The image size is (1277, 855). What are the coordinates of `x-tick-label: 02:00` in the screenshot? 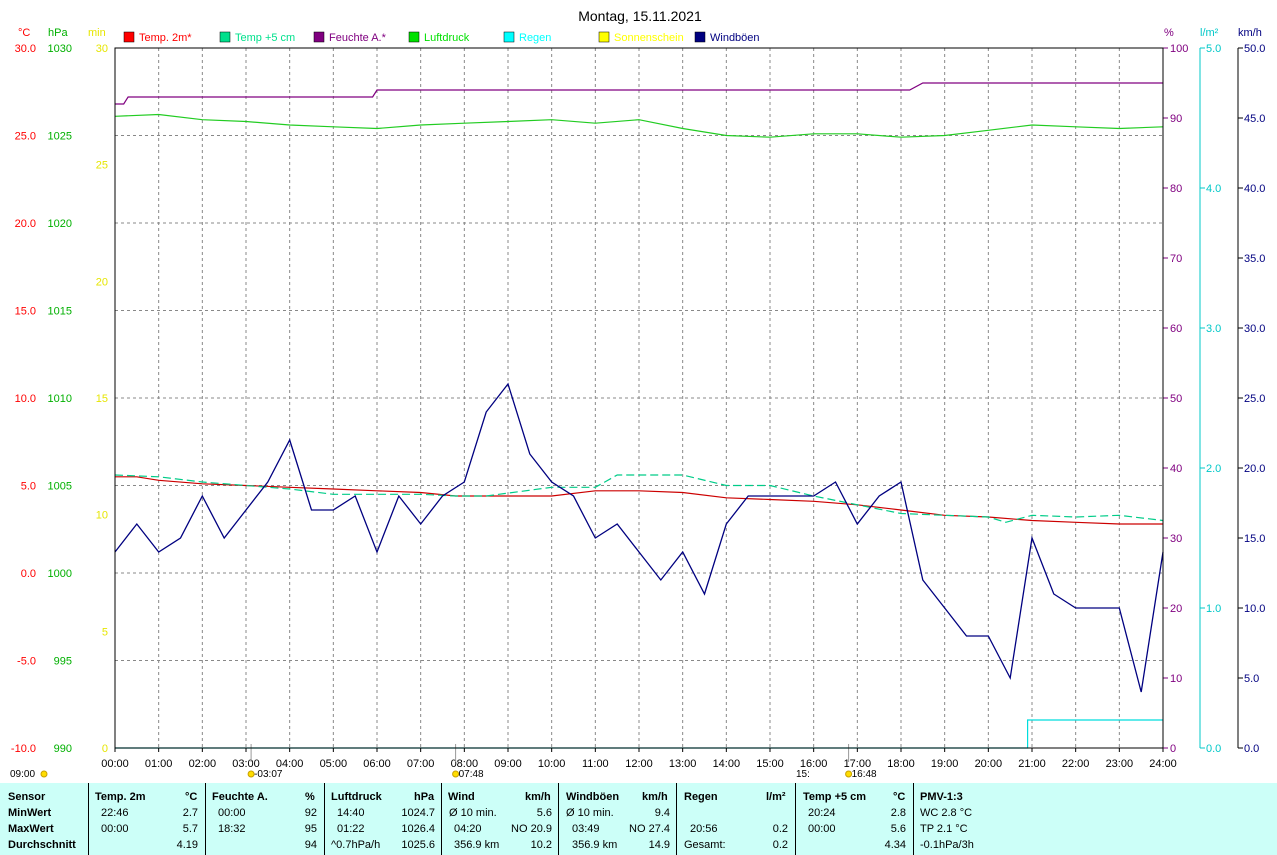 It's located at (203, 764).